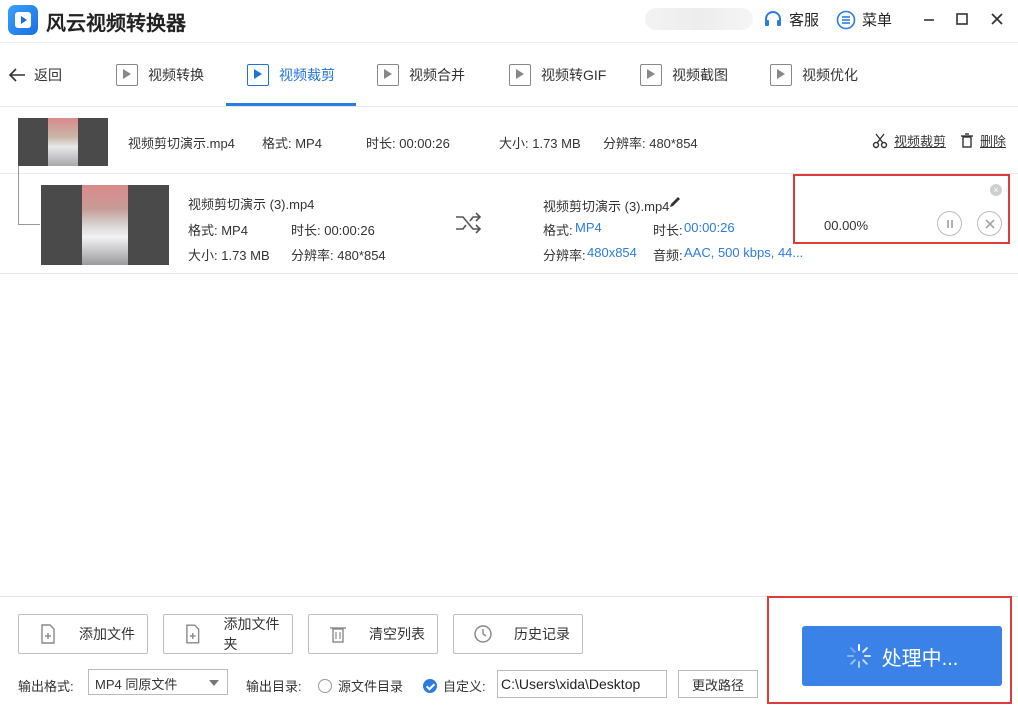 This screenshot has height=710, width=1018. Describe the element at coordinates (63, 142) in the screenshot. I see `source-video-thumbnail` at that location.